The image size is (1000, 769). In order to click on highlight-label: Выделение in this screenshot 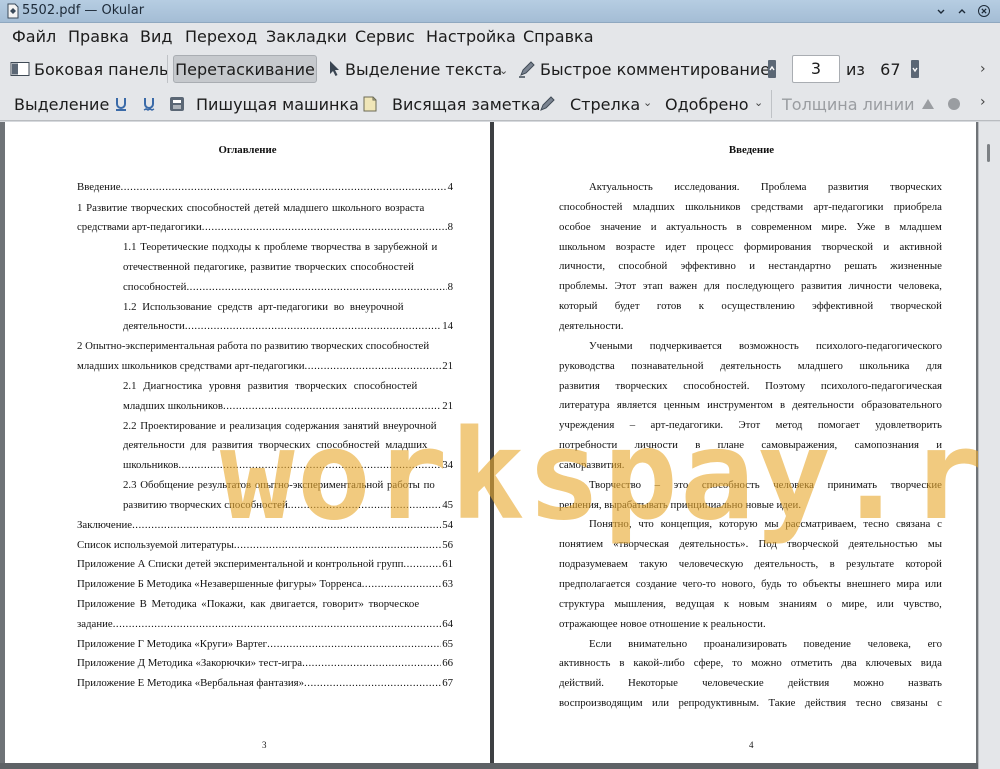, I will do `click(62, 104)`.